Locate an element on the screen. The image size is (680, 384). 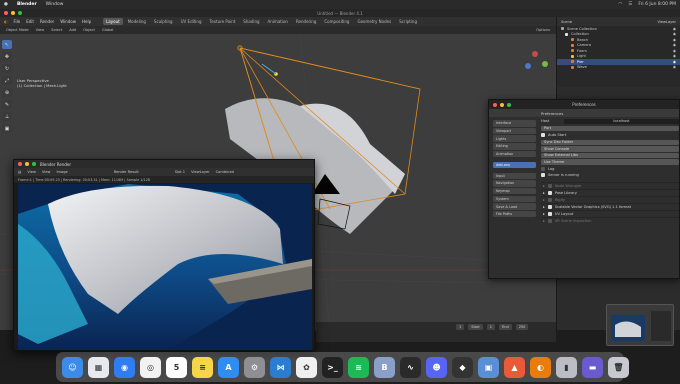
mockup-icon: ▲ is located at coordinates (514, 367).